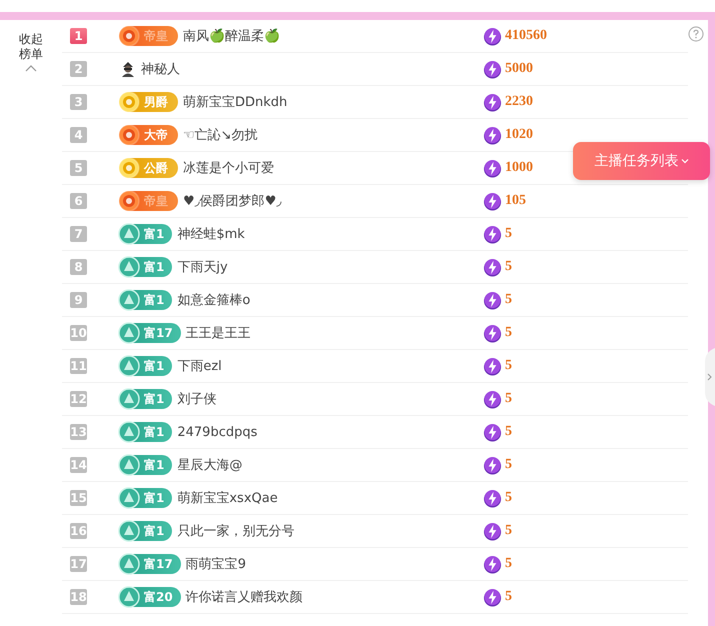  I want to click on rank-number: 16, so click(78, 531).